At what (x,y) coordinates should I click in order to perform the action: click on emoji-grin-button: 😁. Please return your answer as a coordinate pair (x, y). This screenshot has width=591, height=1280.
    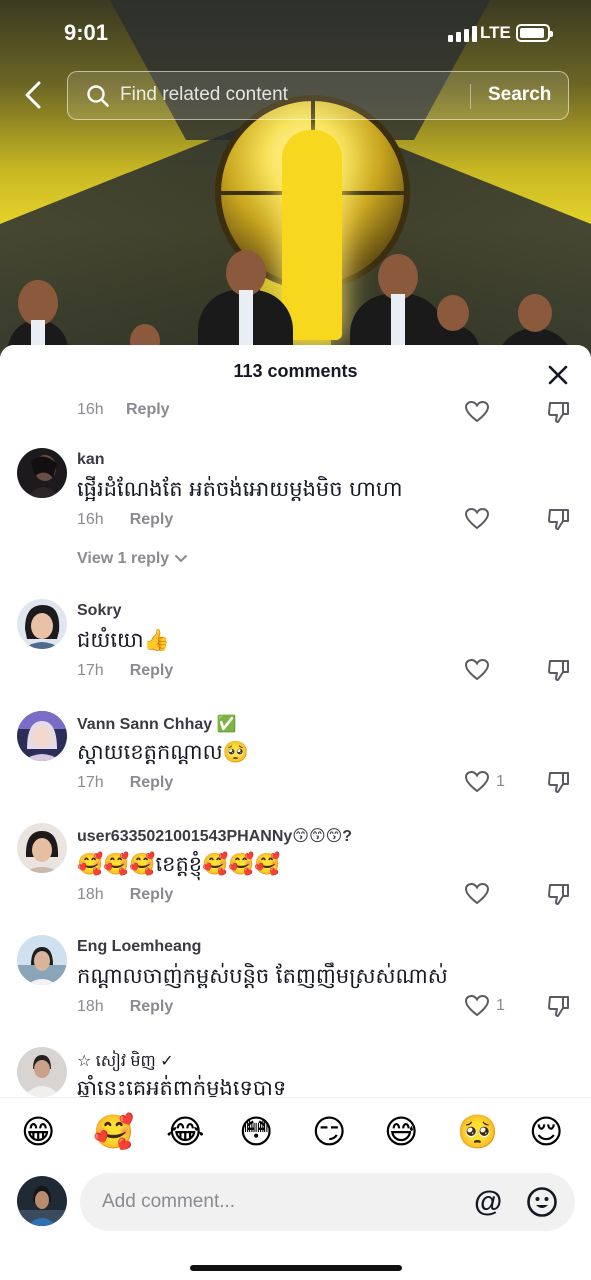
    Looking at the image, I should click on (38, 1132).